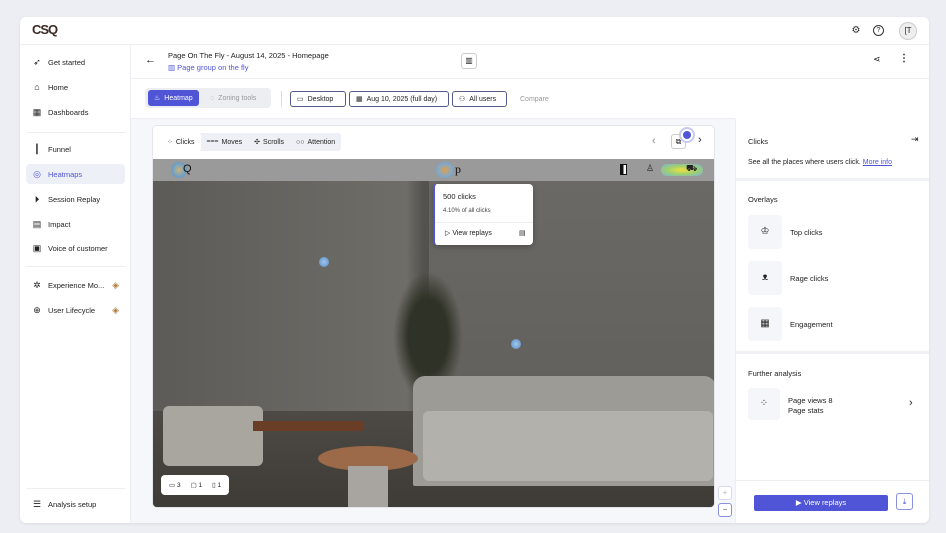 The height and width of the screenshot is (533, 946). What do you see at coordinates (178, 485) in the screenshot?
I see `count: 3` at bounding box center [178, 485].